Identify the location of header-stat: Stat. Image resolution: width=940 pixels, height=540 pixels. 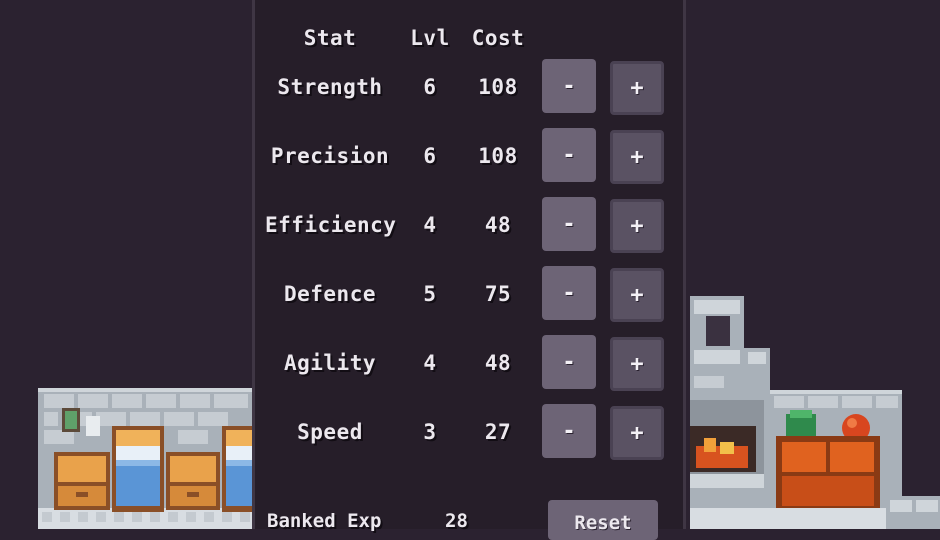
(330, 38).